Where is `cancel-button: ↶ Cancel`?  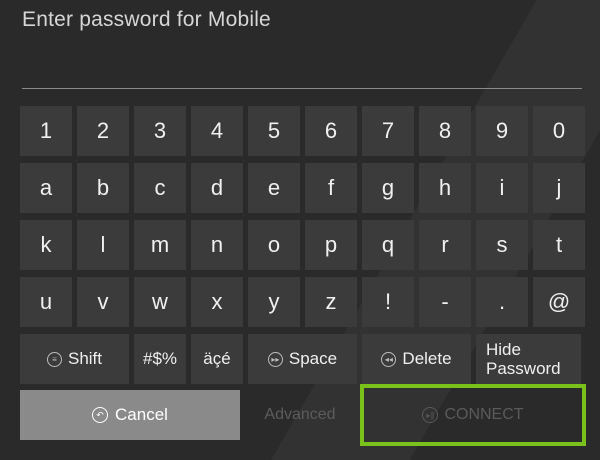 cancel-button: ↶ Cancel is located at coordinates (130, 415).